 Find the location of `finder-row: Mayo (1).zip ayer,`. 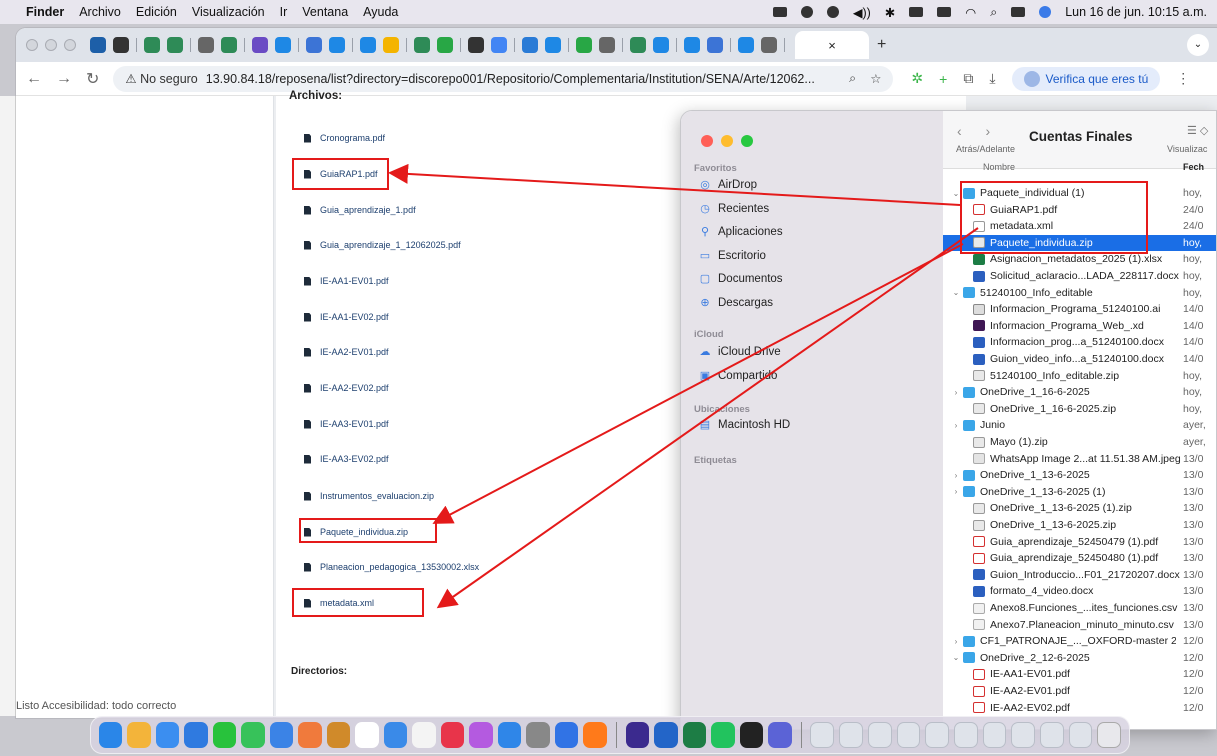

finder-row: Mayo (1).zip ayer, is located at coordinates (1079, 442).